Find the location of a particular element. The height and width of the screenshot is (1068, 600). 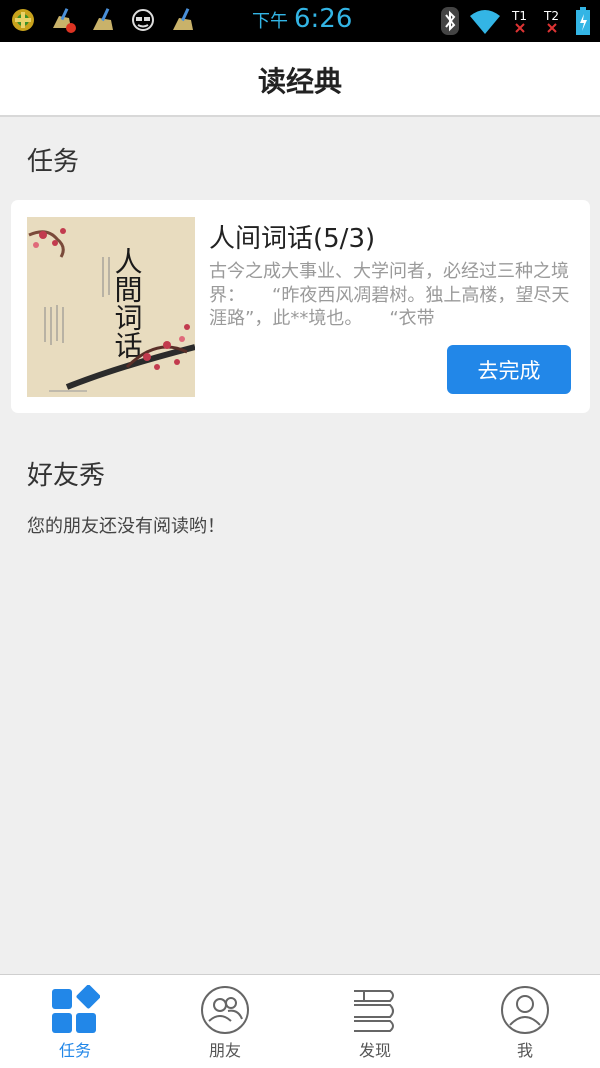

book-title: 人间词话(5/3) is located at coordinates (292, 236).